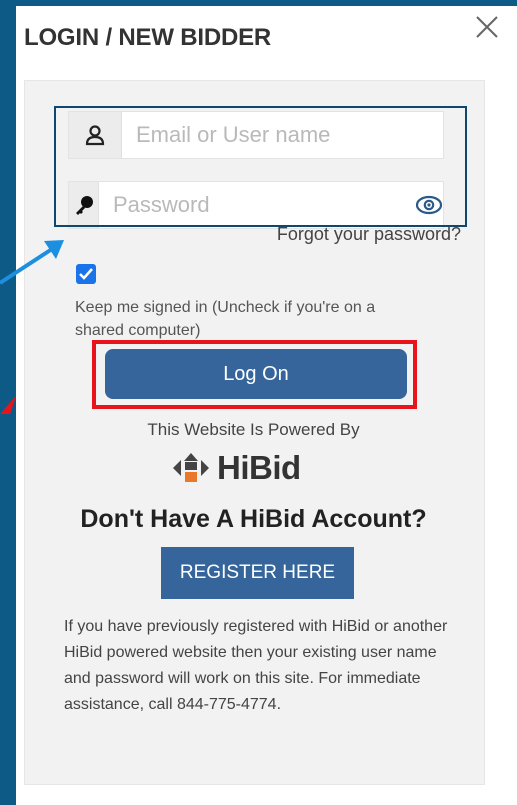 The image size is (517, 805). What do you see at coordinates (191, 467) in the screenshot?
I see `hibid-logo-icon` at bounding box center [191, 467].